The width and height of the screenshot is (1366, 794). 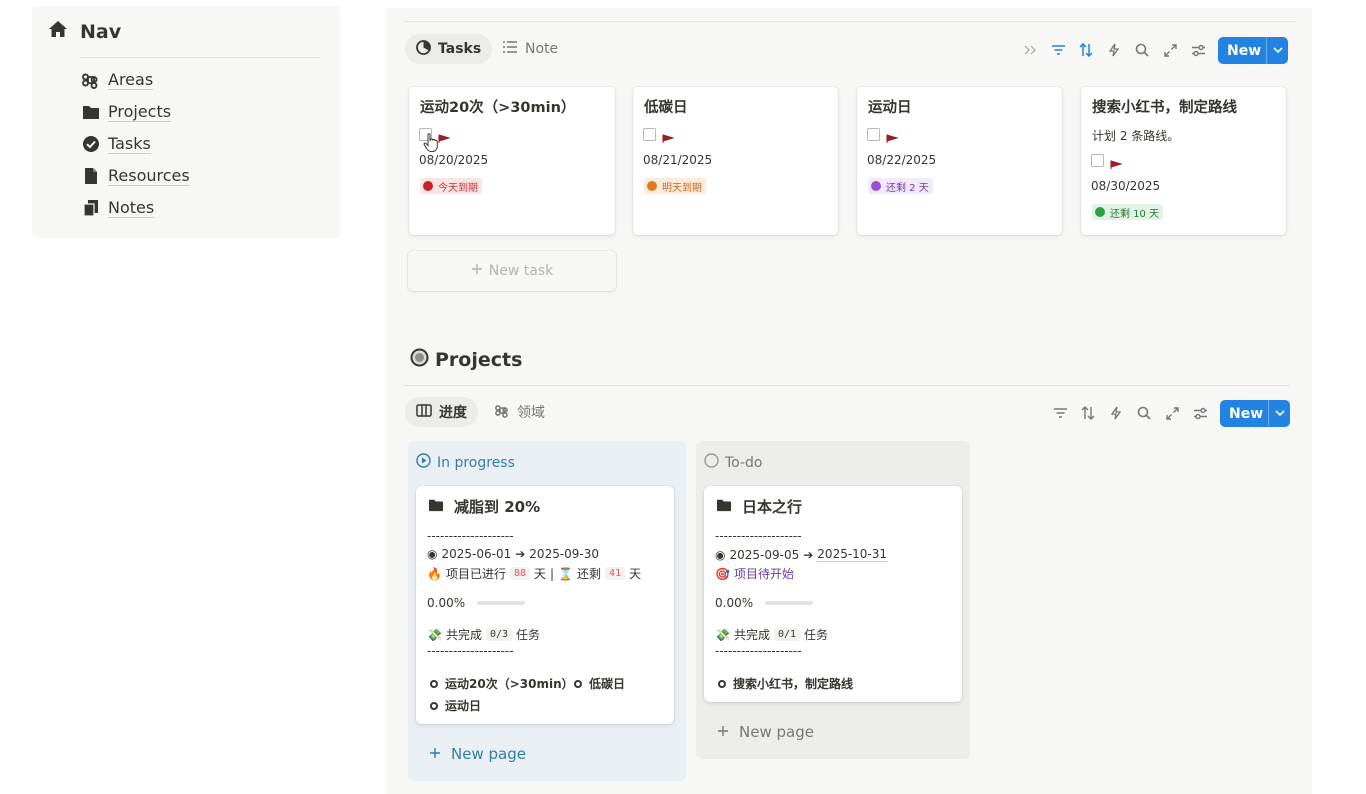 I want to click on task-title: 运动20次（>30min）, so click(x=498, y=108).